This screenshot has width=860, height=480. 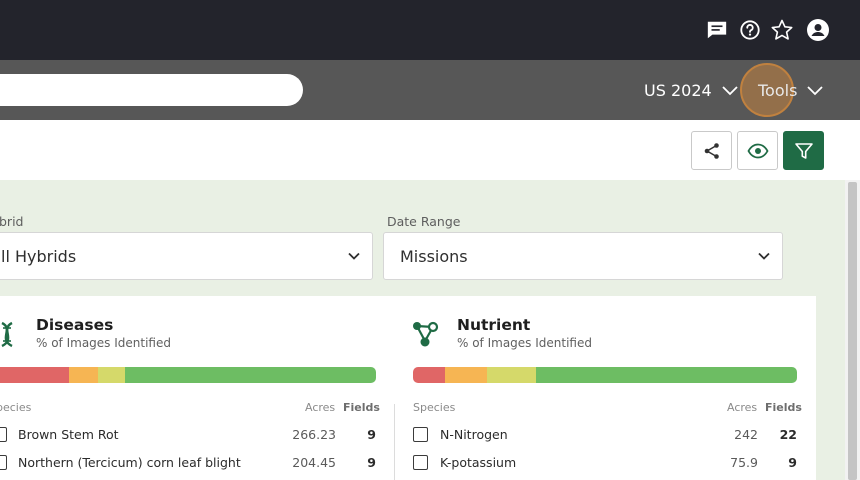 I want to click on season-dropdown: US 2024, so click(x=691, y=90).